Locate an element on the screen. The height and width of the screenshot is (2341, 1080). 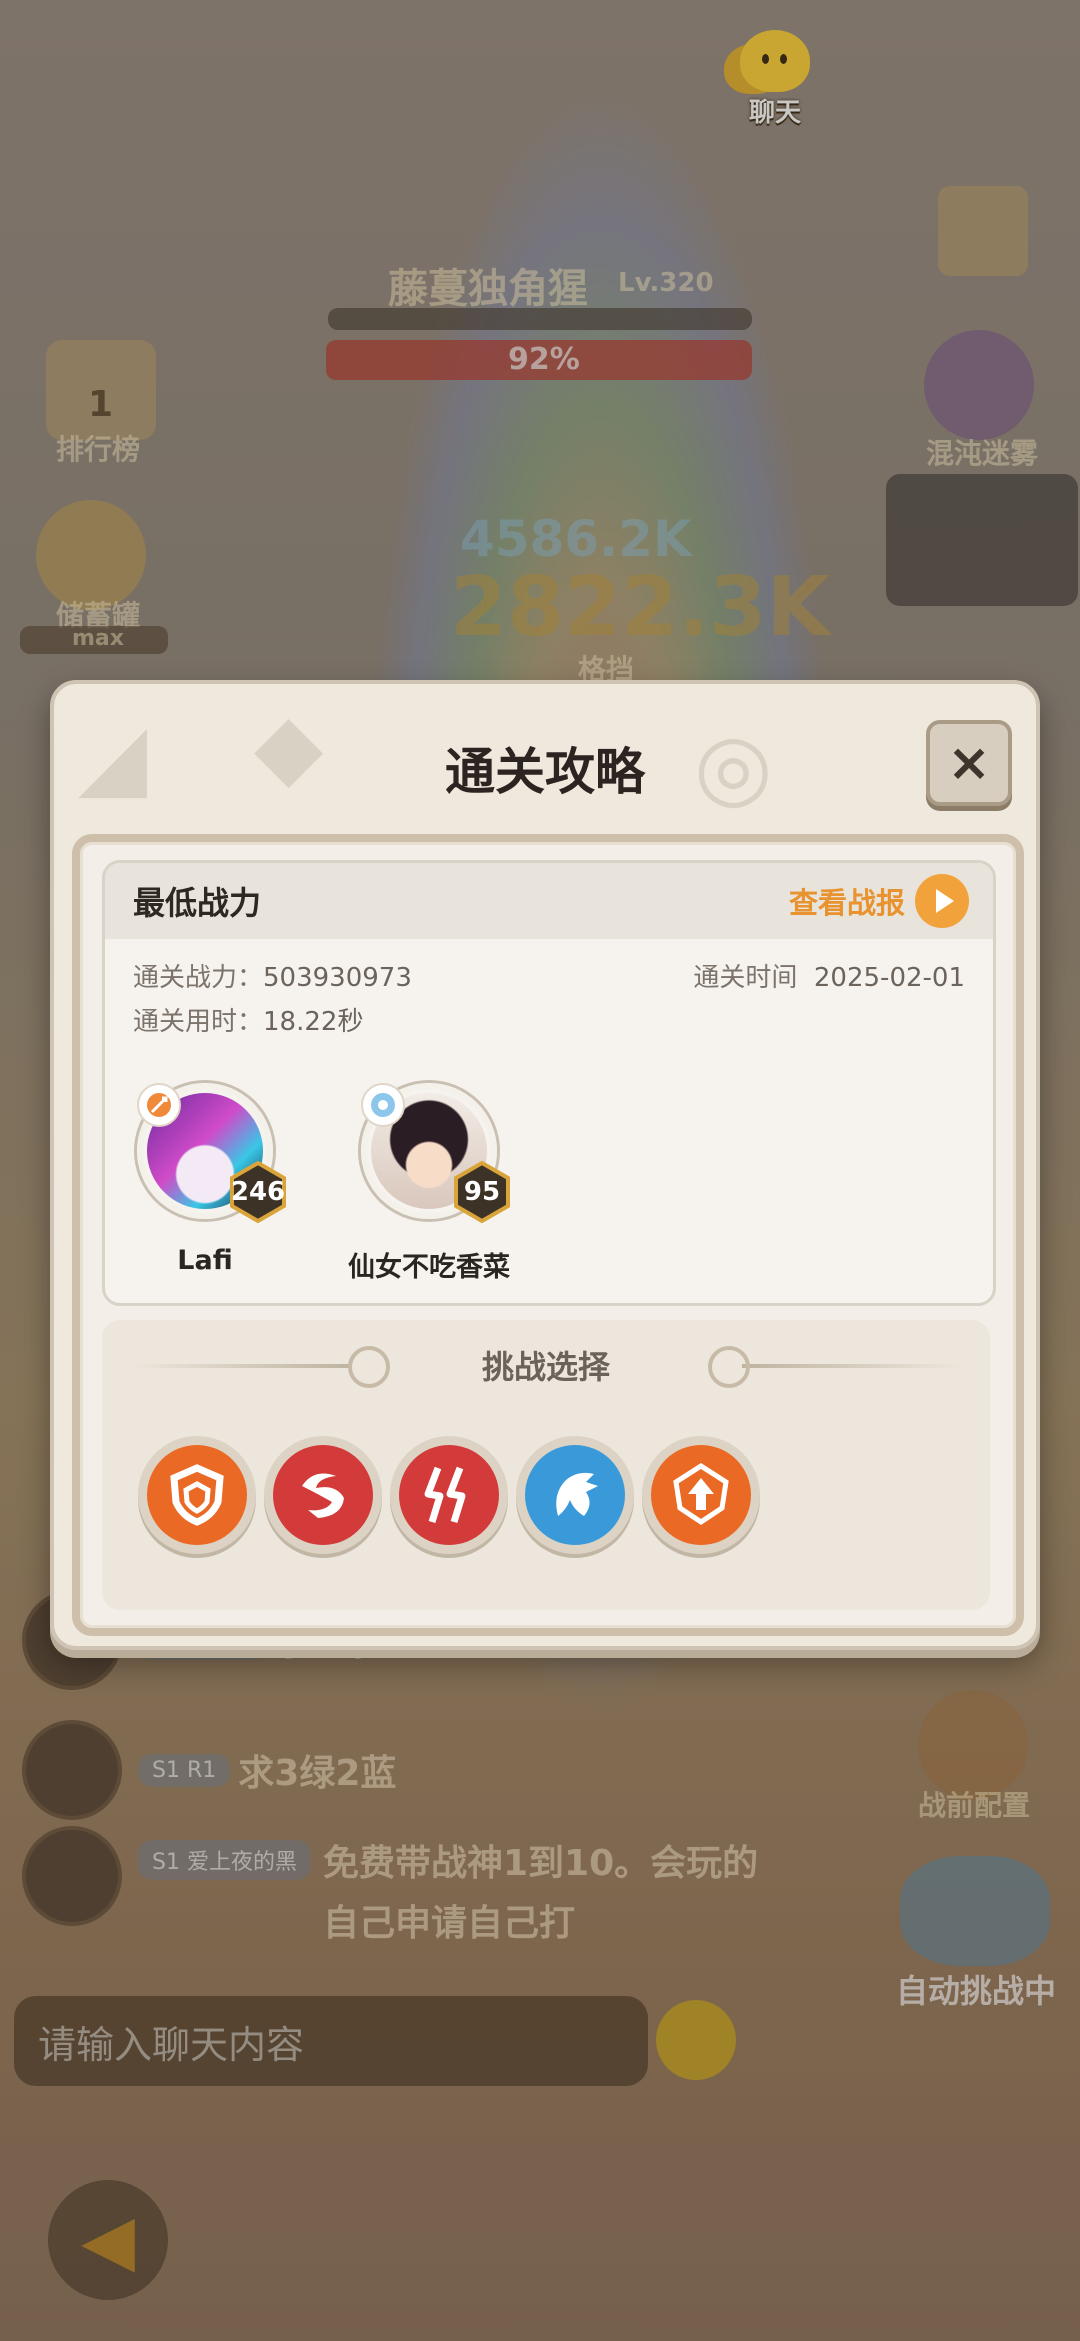
sword-class-icon is located at coordinates (159, 1105).